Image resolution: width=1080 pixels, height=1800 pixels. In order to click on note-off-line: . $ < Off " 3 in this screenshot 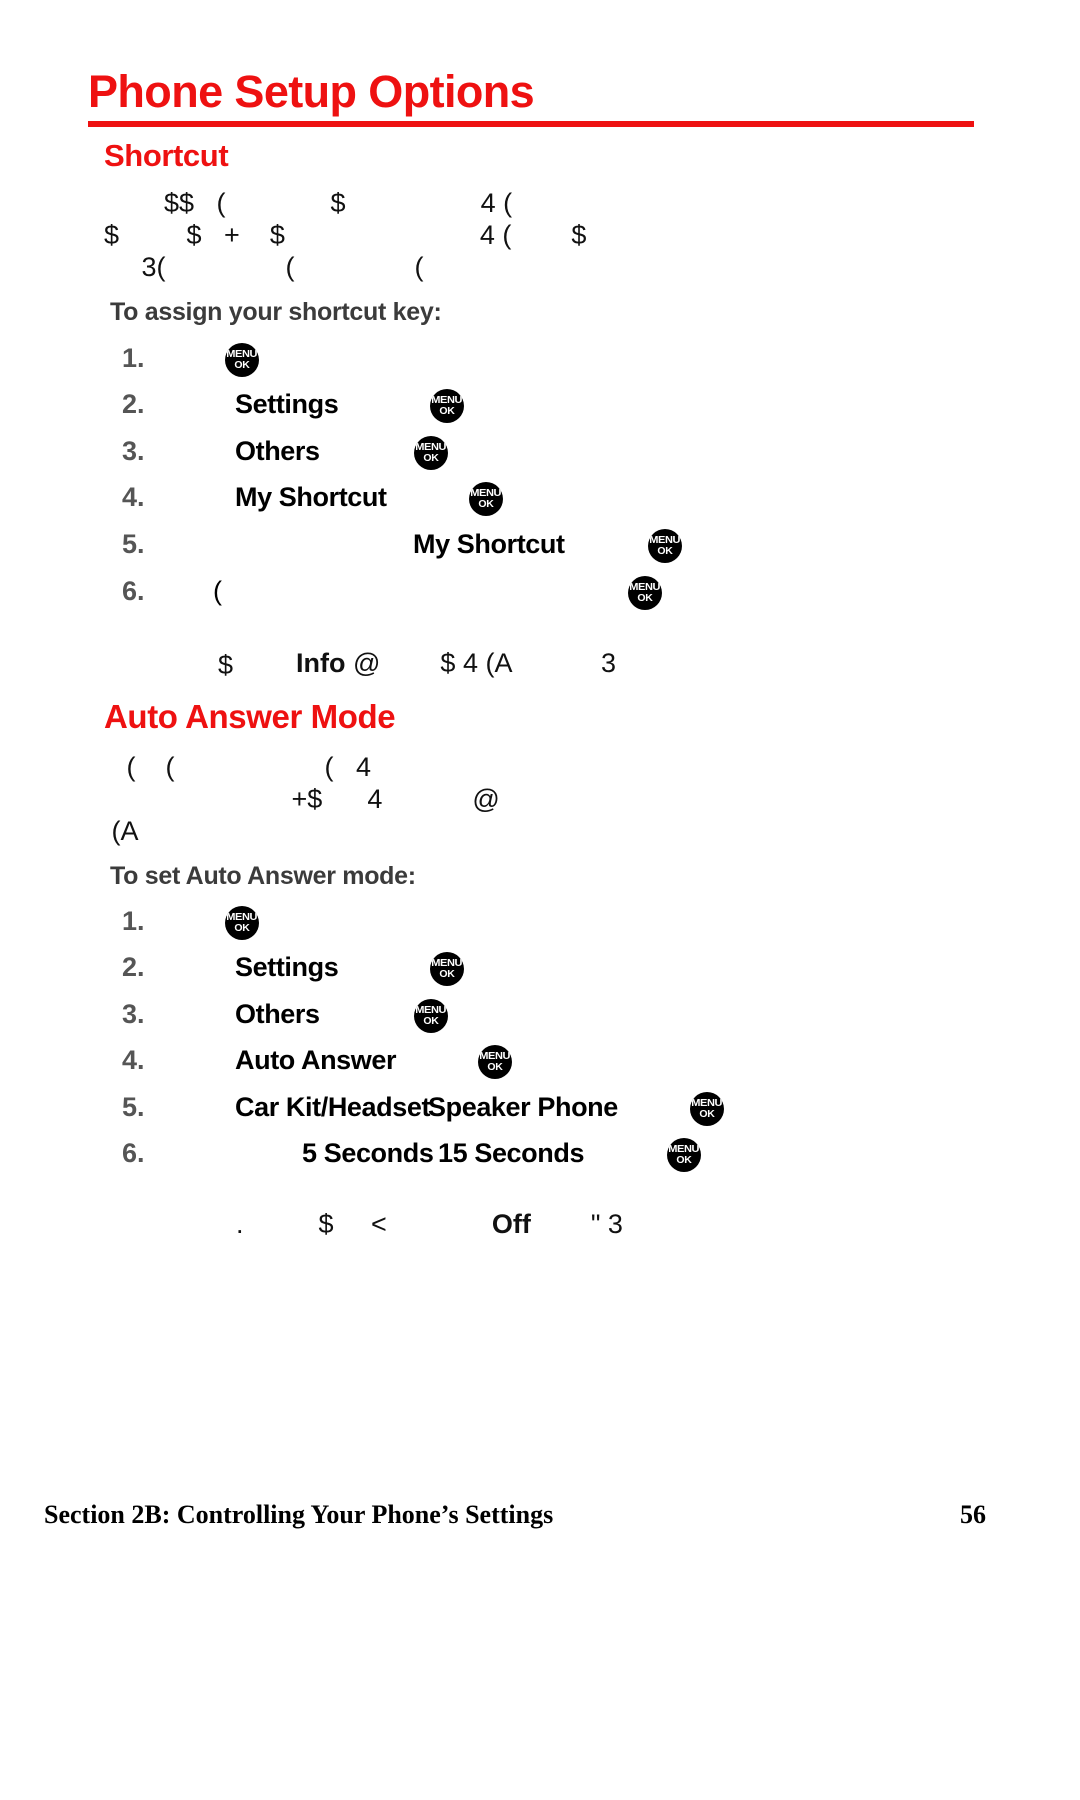, I will do `click(414, 1224)`.